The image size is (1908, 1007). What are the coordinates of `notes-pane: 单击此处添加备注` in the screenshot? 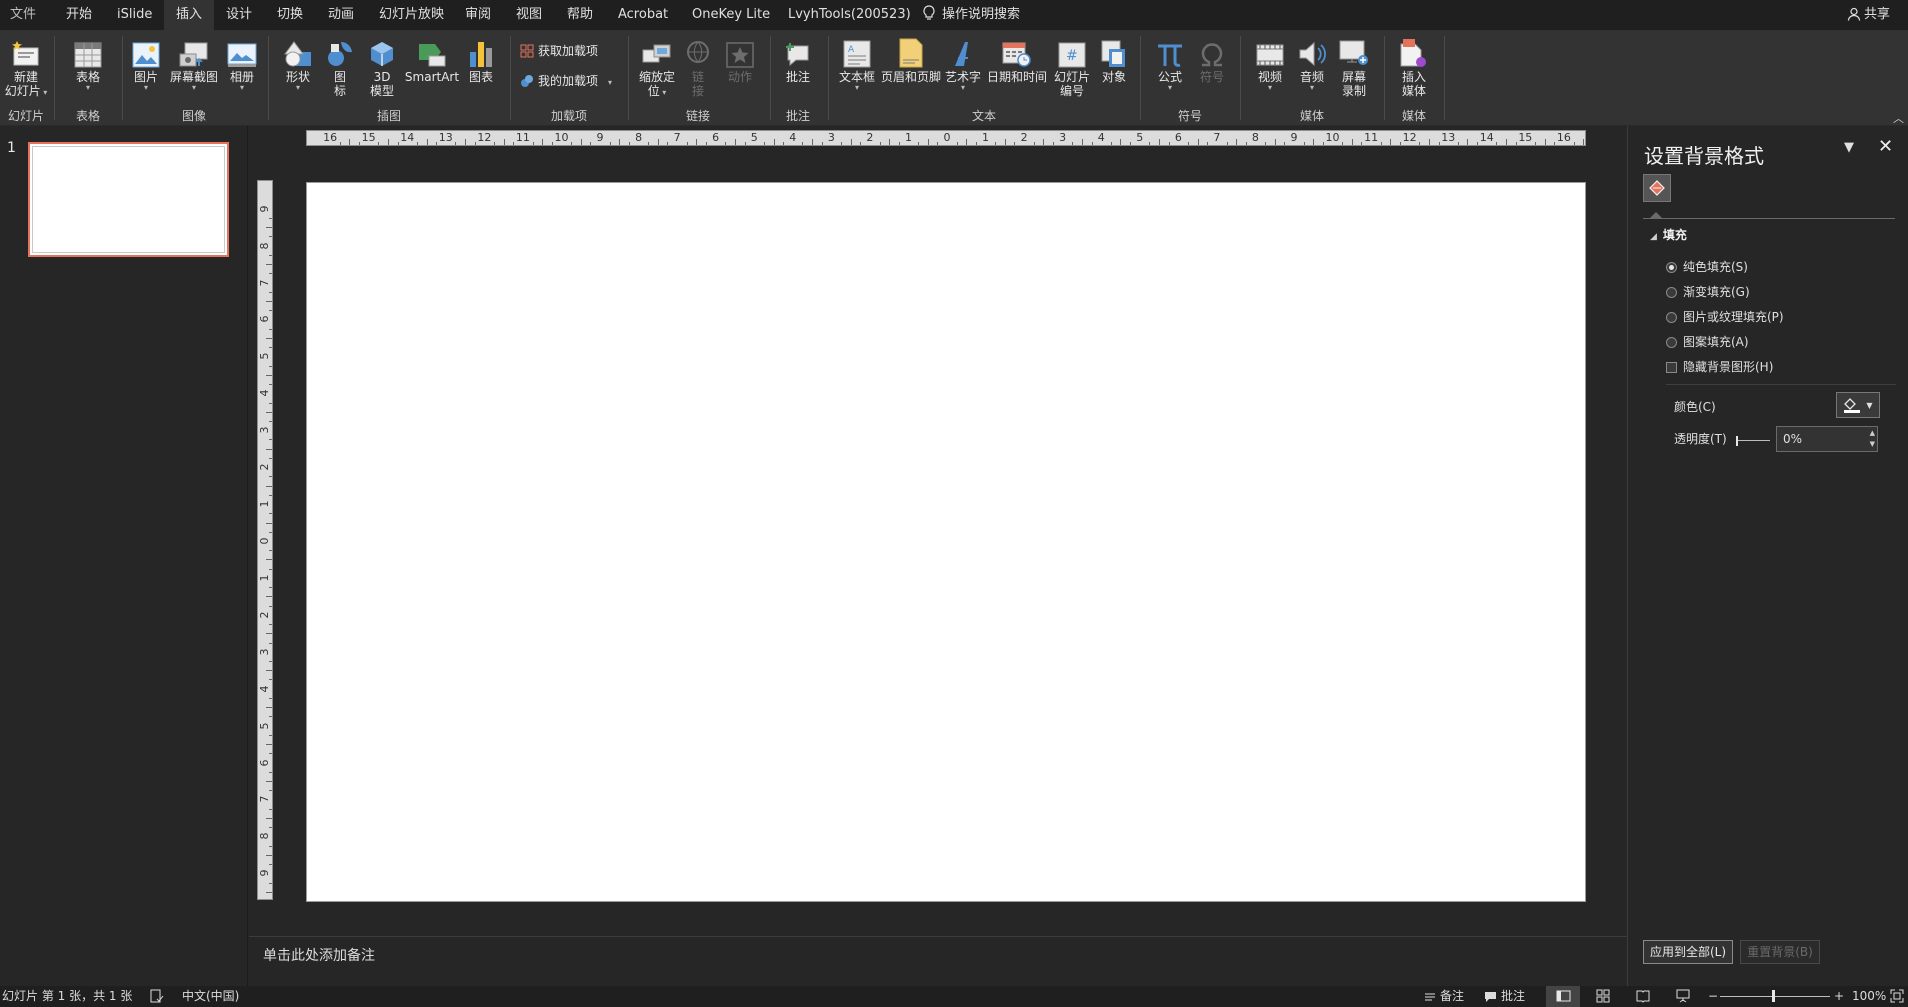 It's located at (938, 961).